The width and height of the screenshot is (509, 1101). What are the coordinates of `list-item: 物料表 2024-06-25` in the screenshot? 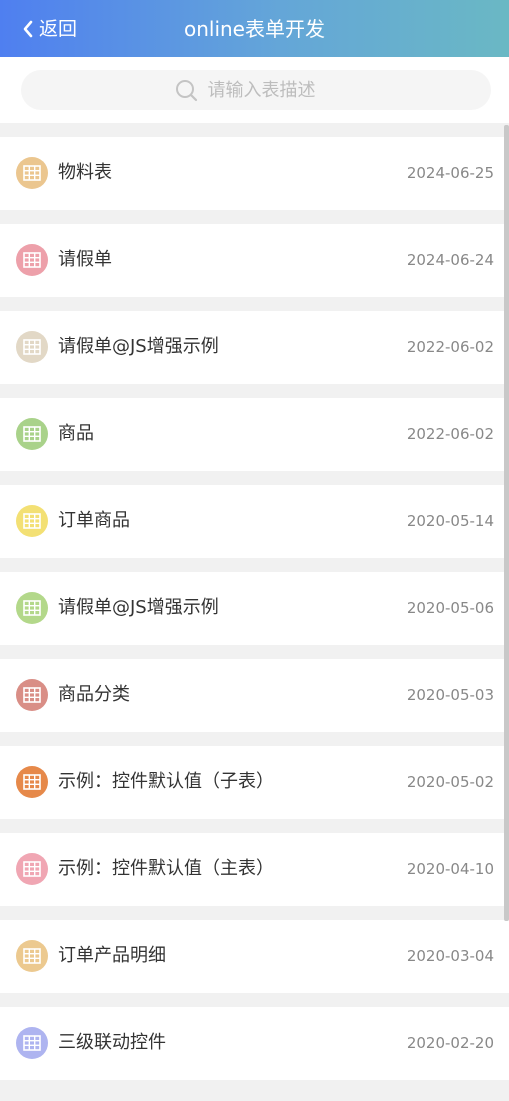 It's located at (254, 173).